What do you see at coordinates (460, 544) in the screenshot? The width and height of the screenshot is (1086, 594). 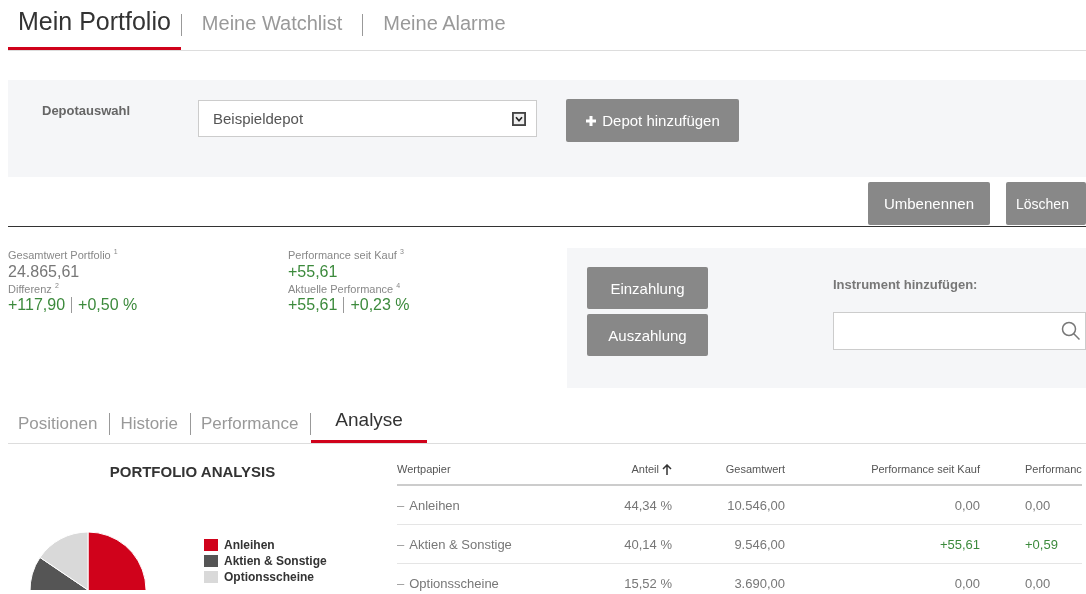 I see `table-cell: Aktien & Sonstige` at bounding box center [460, 544].